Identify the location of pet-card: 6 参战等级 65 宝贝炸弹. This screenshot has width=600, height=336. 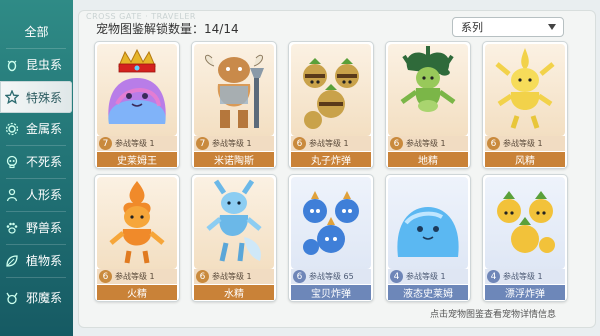
(331, 238).